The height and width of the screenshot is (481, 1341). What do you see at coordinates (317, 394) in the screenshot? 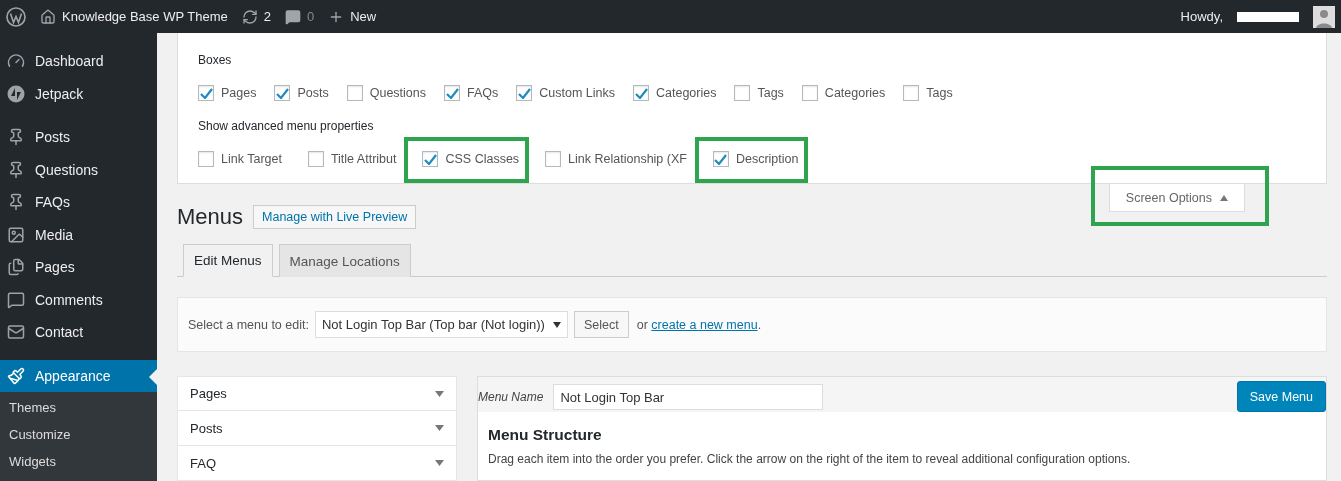
I see `accordion-header: Pages` at bounding box center [317, 394].